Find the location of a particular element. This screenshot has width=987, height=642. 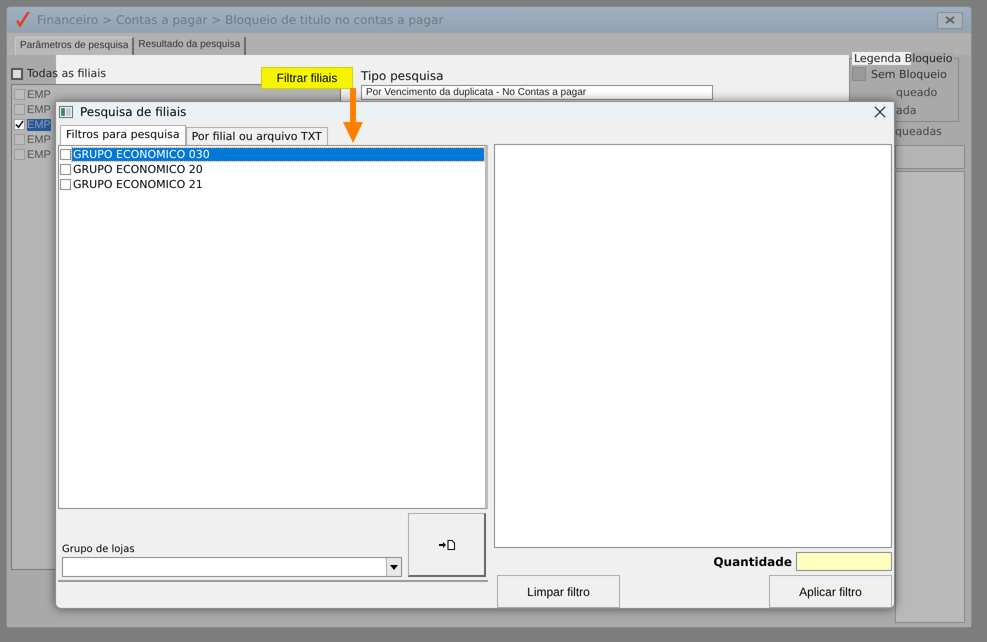

legend-label: queado is located at coordinates (917, 92).